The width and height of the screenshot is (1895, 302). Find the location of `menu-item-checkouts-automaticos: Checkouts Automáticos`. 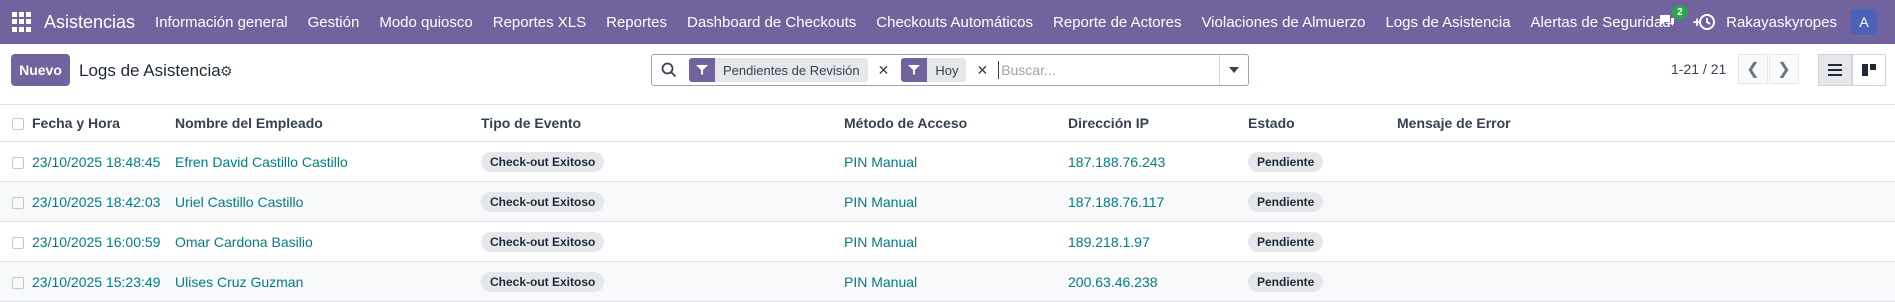

menu-item-checkouts-automaticos: Checkouts Automáticos is located at coordinates (954, 22).